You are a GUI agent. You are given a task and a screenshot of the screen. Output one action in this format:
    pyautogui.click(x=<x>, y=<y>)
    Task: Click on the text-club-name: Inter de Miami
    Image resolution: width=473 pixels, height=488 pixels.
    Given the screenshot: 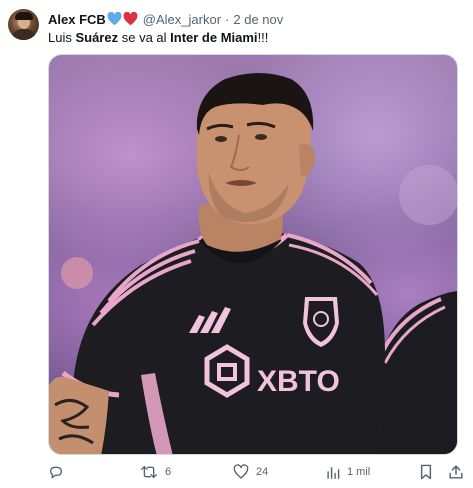 What is the action you would take?
    pyautogui.click(x=214, y=37)
    